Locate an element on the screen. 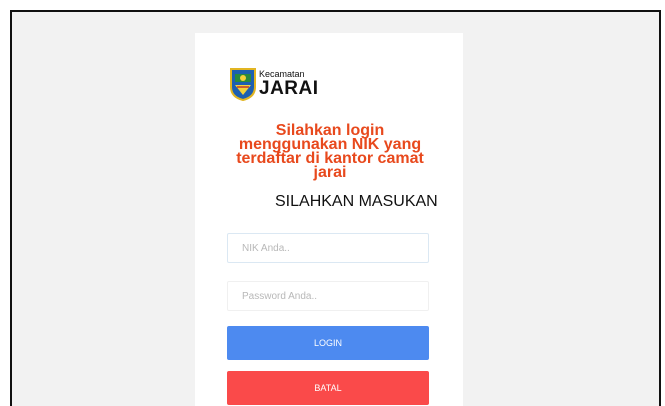 The width and height of the screenshot is (665, 406). cancel-button: BATAL is located at coordinates (328, 388).